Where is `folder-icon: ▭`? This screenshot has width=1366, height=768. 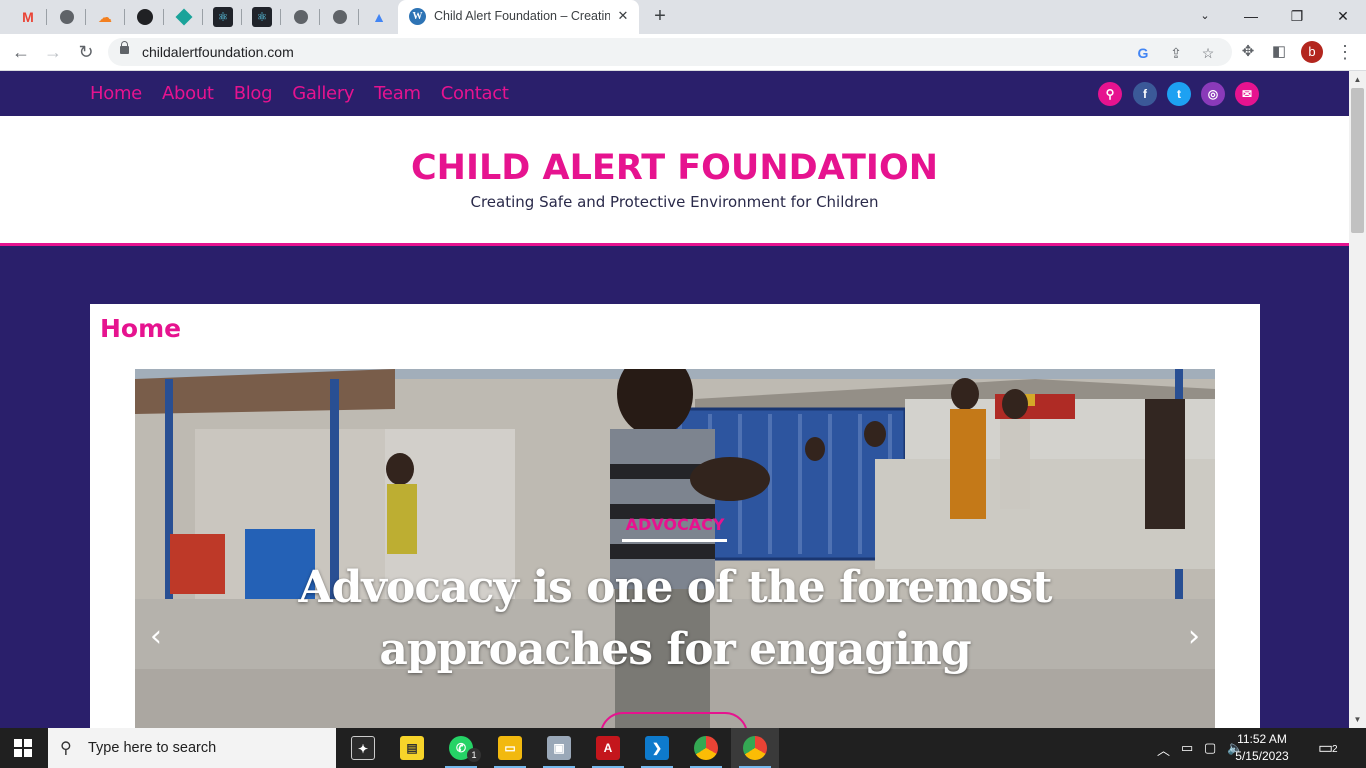
folder-icon: ▭ is located at coordinates (510, 748).